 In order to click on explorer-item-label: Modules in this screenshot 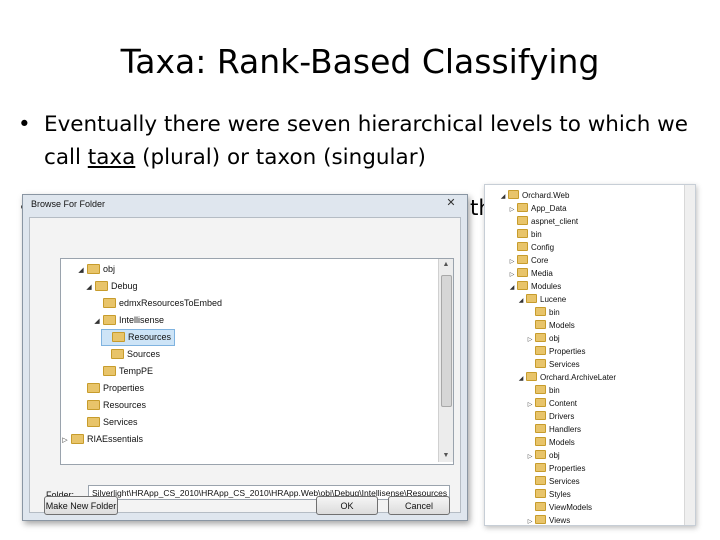, I will do `click(546, 286)`.